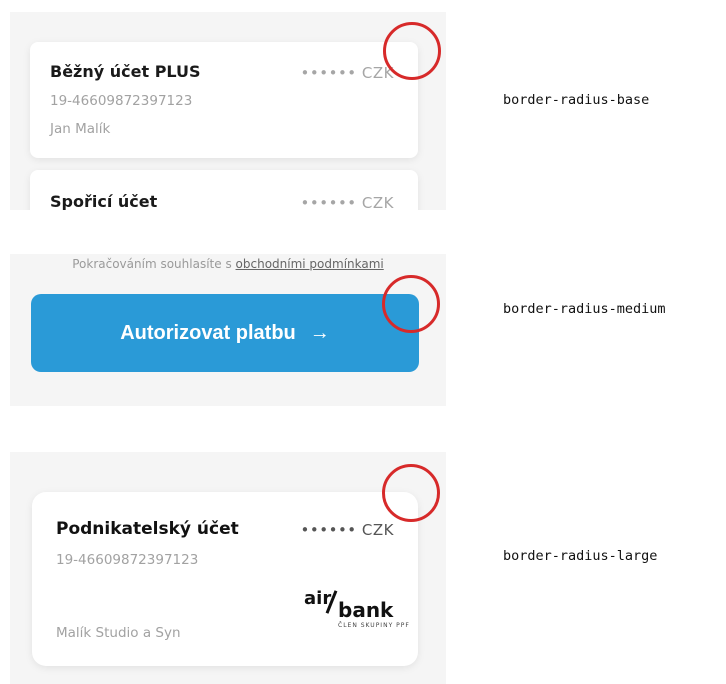  What do you see at coordinates (366, 610) in the screenshot?
I see `logo-bank-text: bank` at bounding box center [366, 610].